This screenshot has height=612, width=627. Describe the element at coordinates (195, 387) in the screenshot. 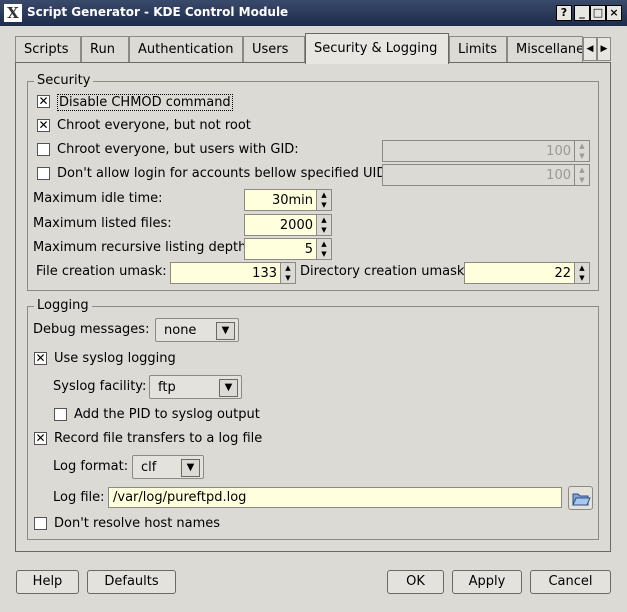

I see `facility-select: ftp ▼` at that location.